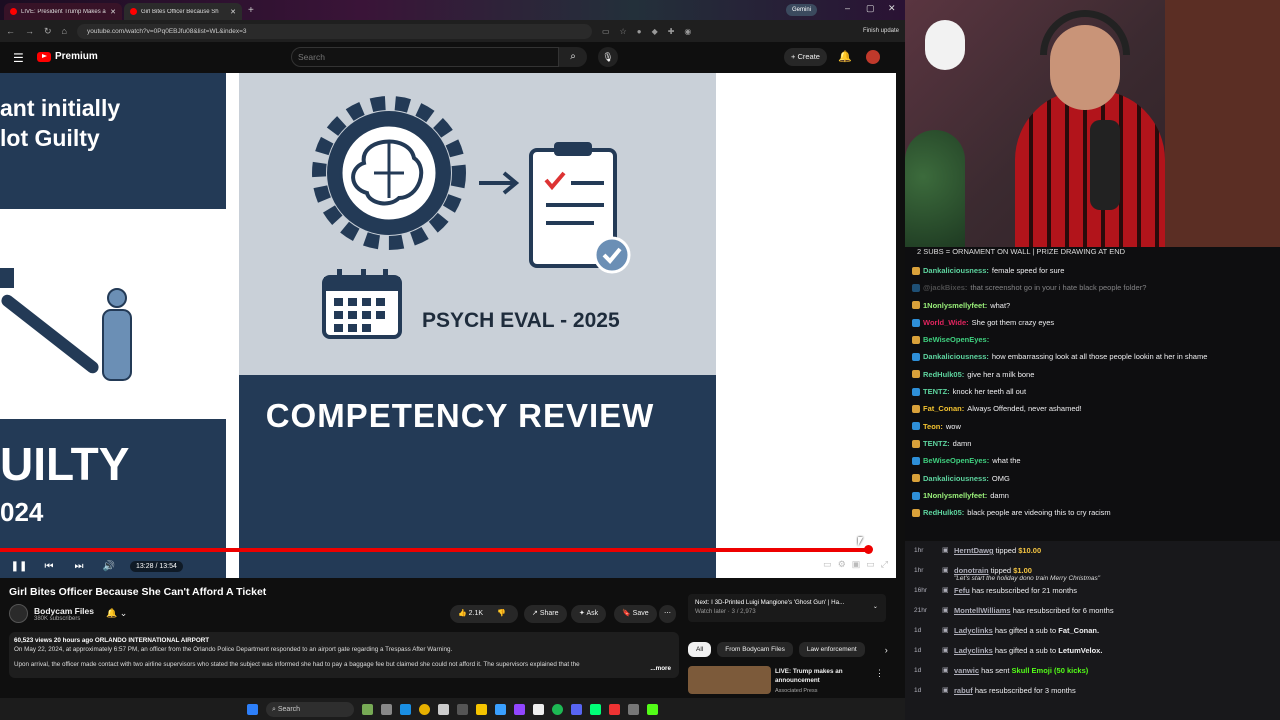 The width and height of the screenshot is (1280, 720). I want to click on hamburger-menu-icon: ☰, so click(18, 58).